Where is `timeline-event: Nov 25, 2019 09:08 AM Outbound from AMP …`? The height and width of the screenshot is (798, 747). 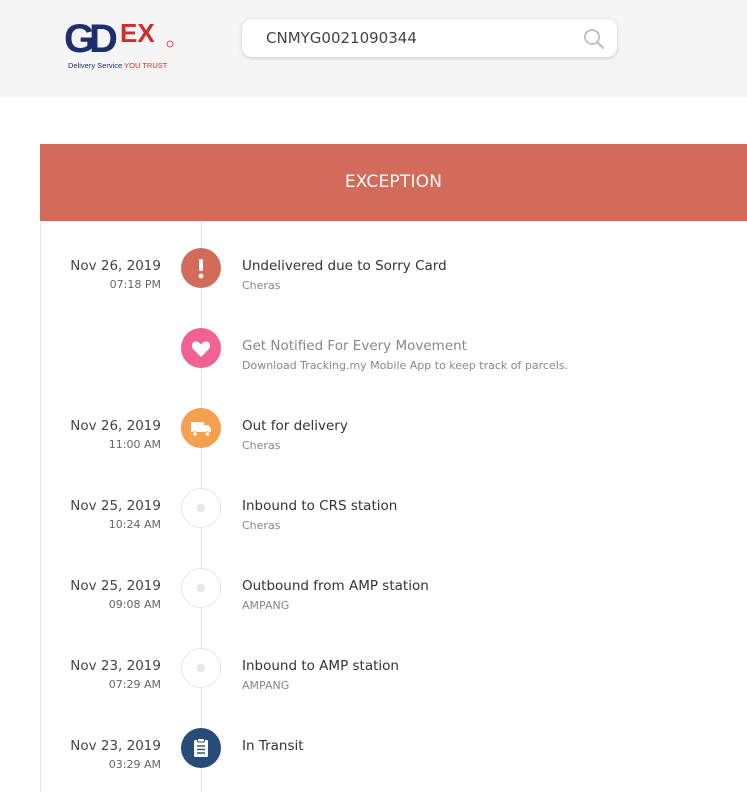 timeline-event: Nov 25, 2019 09:08 AM Outbound from AMP … is located at coordinates (373, 603).